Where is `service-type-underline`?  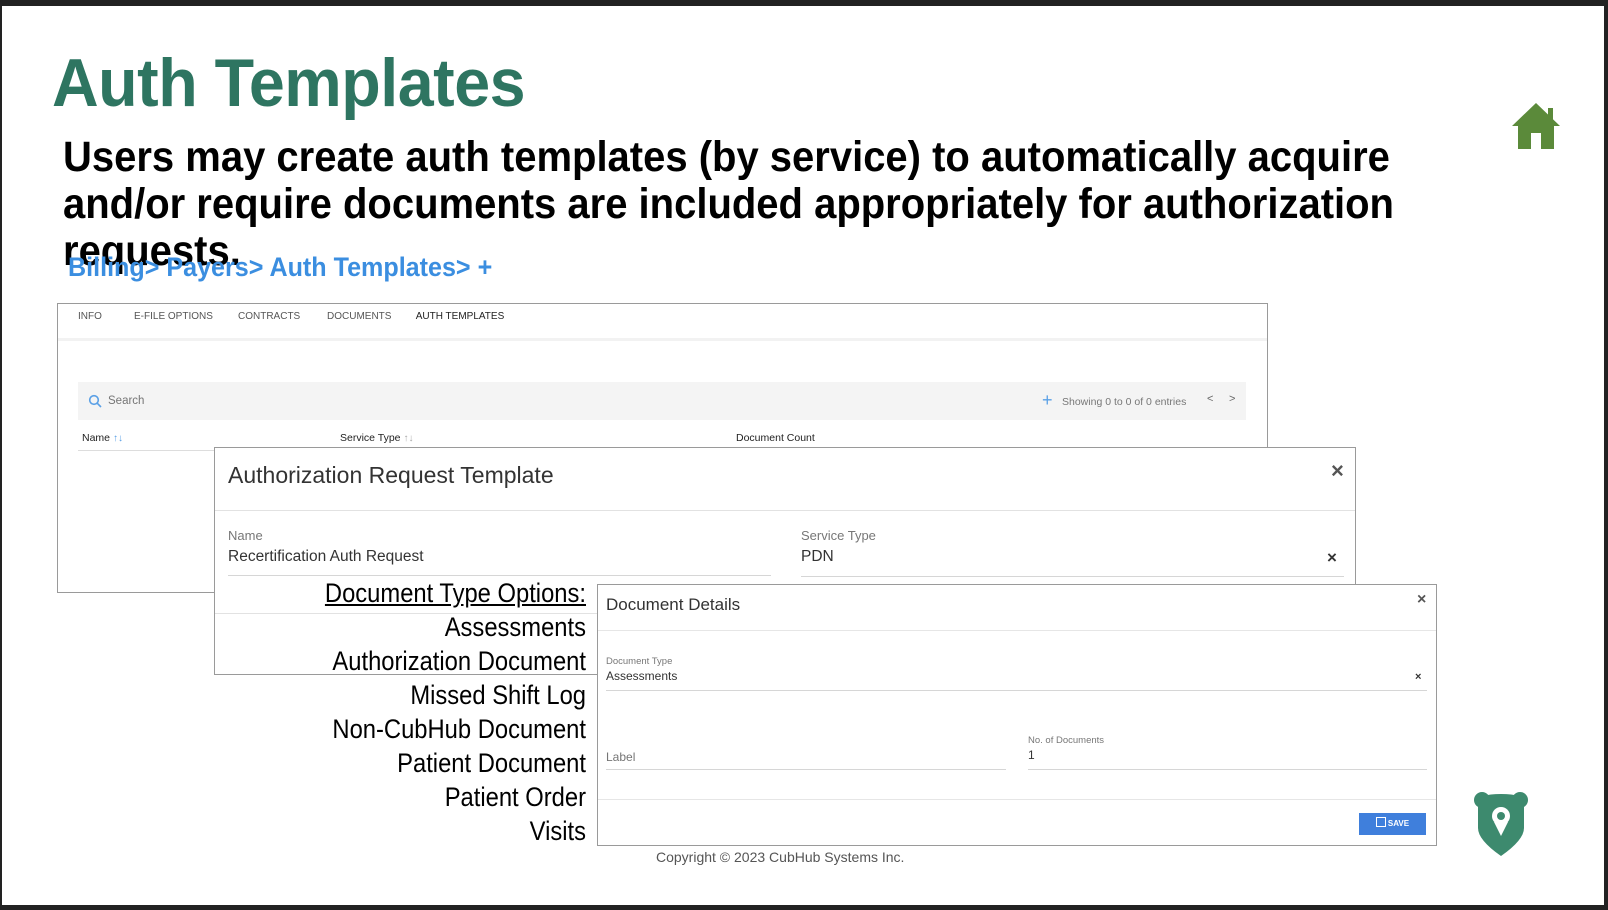 service-type-underline is located at coordinates (1072, 576).